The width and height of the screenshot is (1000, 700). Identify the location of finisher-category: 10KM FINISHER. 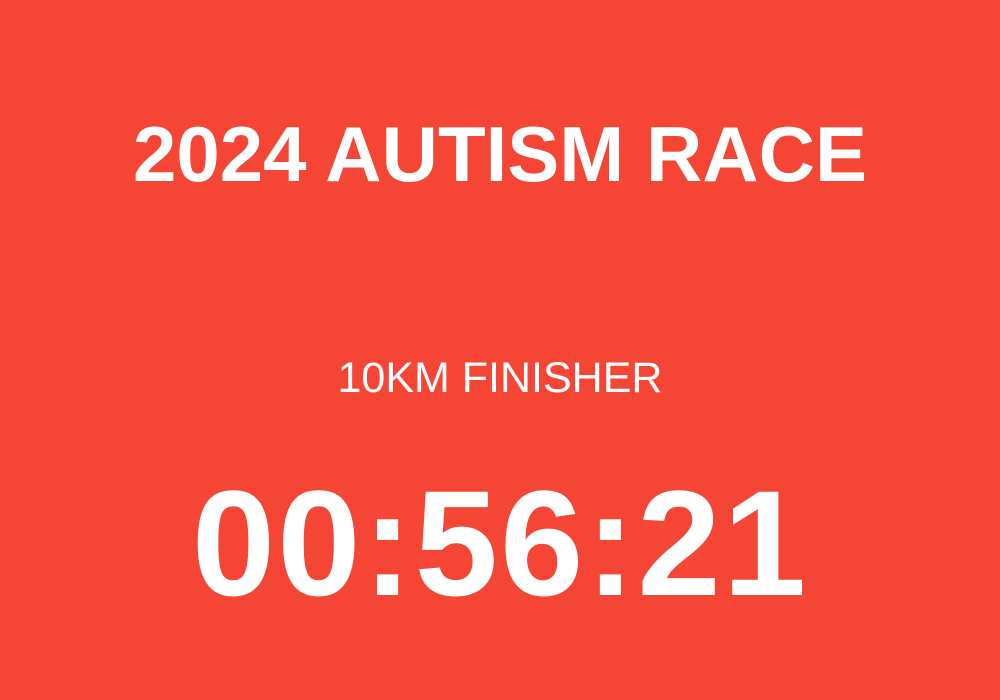
(500, 378).